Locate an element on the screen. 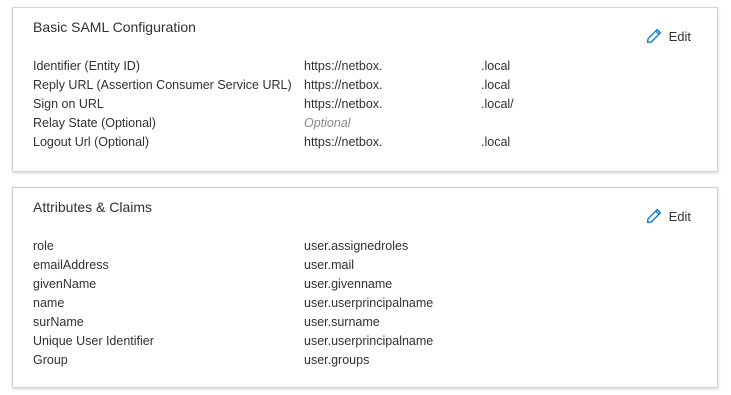 This screenshot has width=731, height=395. claim-row-name: name user.userprincipalname is located at coordinates (365, 303).